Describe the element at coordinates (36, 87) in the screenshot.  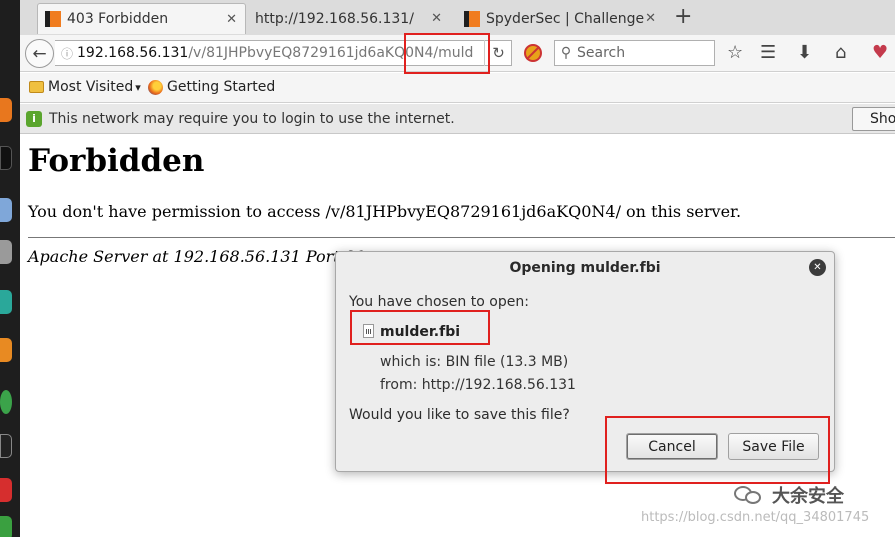
I see `folder-icon` at that location.